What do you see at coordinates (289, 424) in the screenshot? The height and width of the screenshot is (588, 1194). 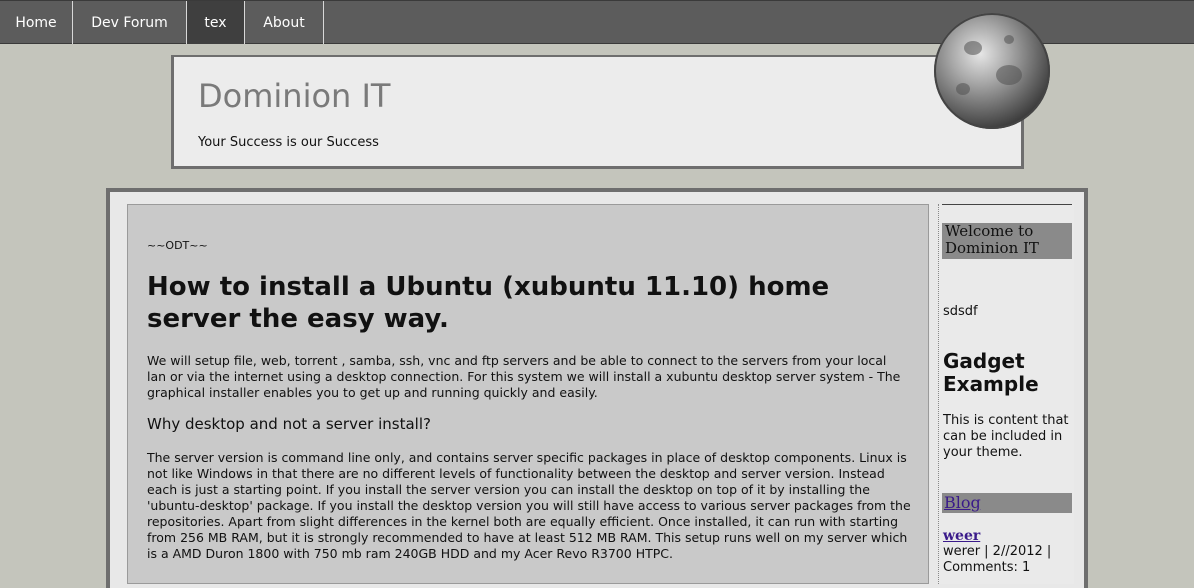 I see `post-subheading: Why desktop and not a server install?` at bounding box center [289, 424].